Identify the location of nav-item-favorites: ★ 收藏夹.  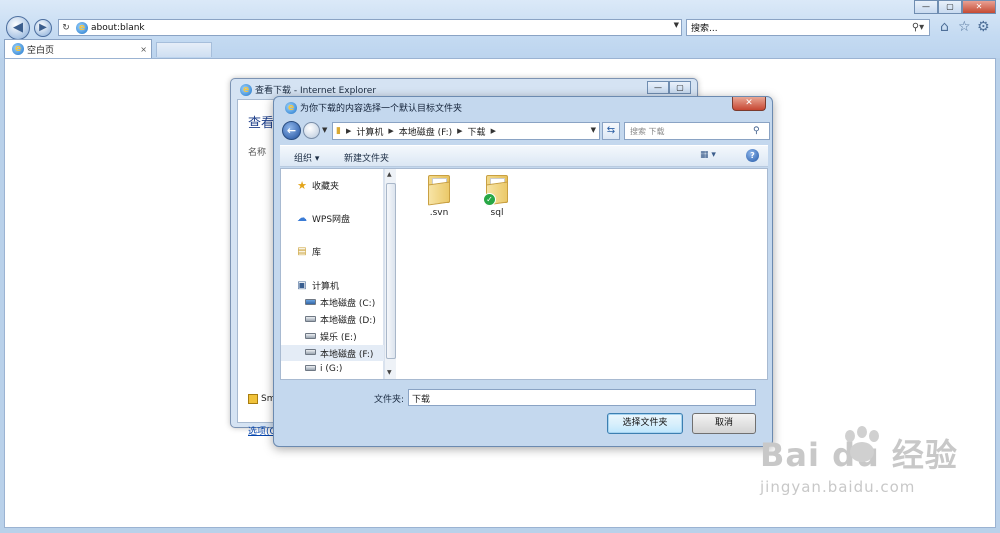
(317, 185).